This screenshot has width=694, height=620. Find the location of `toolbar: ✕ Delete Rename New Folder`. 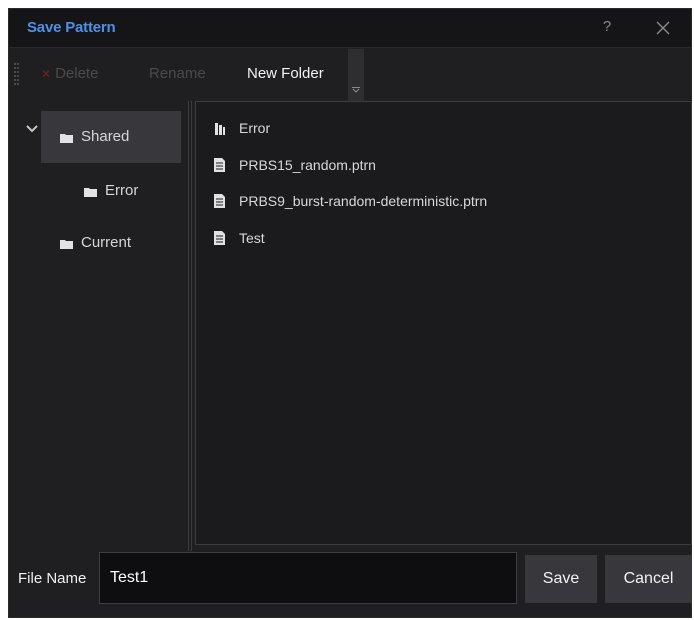

toolbar: ✕ Delete Rename New Folder is located at coordinates (186, 75).